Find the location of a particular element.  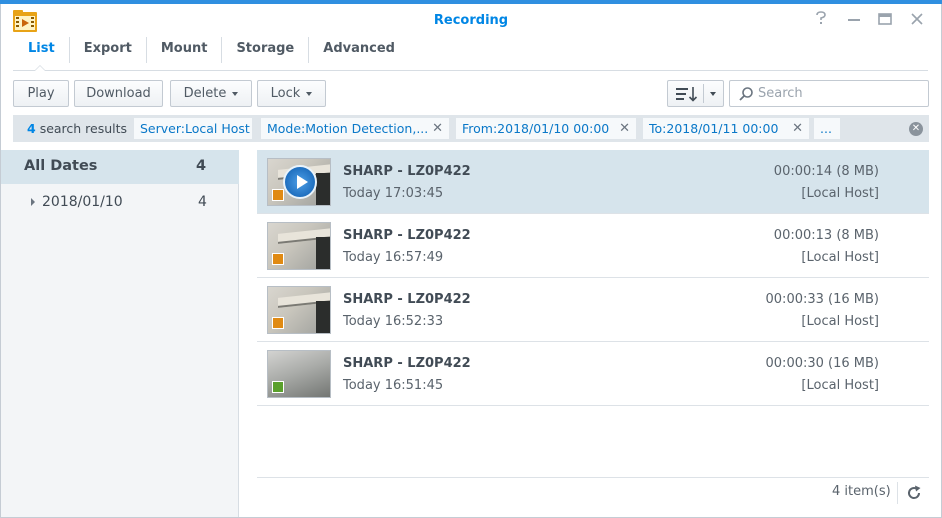

recording-time: Today 17:03:45 is located at coordinates (393, 193).